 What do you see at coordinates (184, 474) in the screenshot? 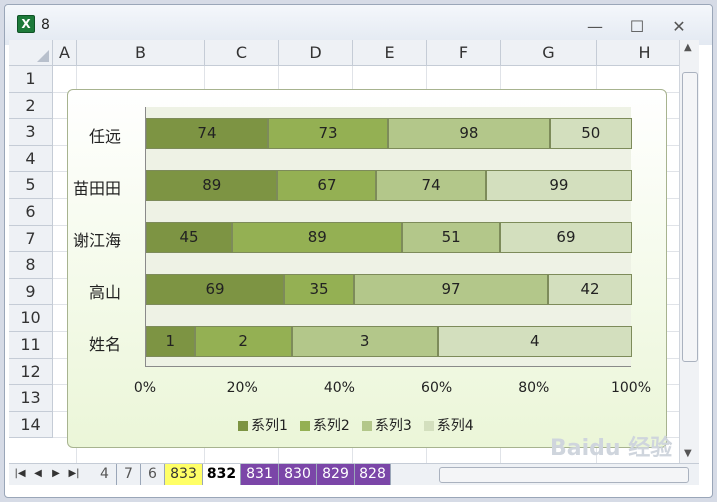
I see `sheet-tab-833: 833` at bounding box center [184, 474].